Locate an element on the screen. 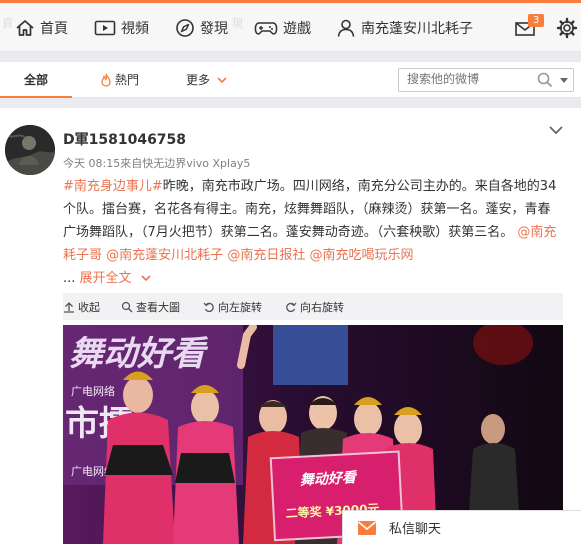 This screenshot has height=544, width=581. tab-more: 更多 is located at coordinates (207, 80).